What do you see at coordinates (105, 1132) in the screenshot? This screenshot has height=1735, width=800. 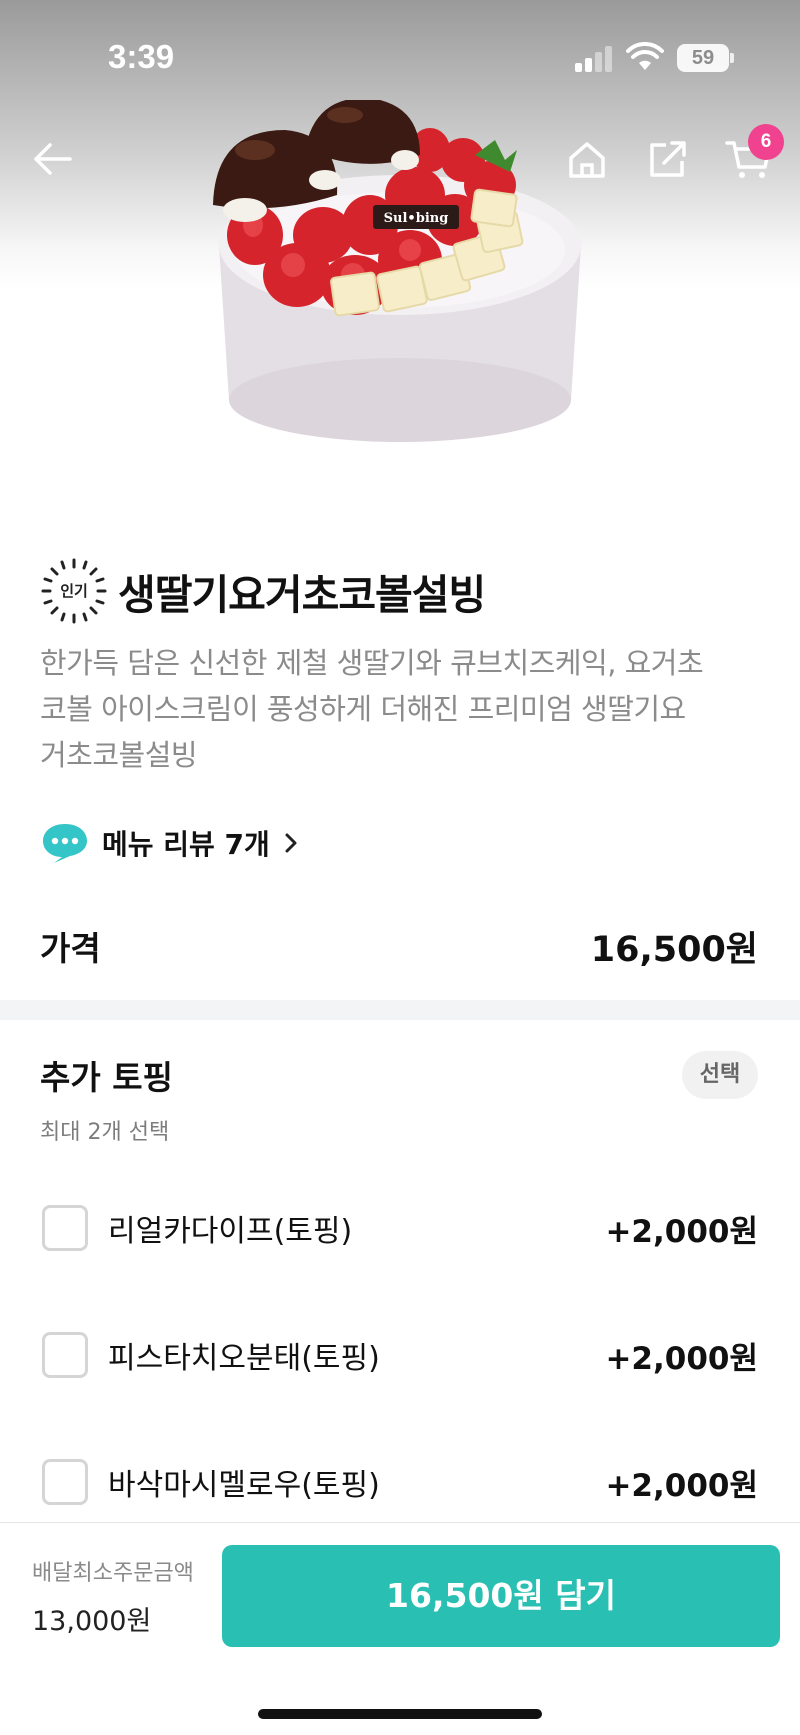 I see `topping-subtitle: 최대 2개 선택` at bounding box center [105, 1132].